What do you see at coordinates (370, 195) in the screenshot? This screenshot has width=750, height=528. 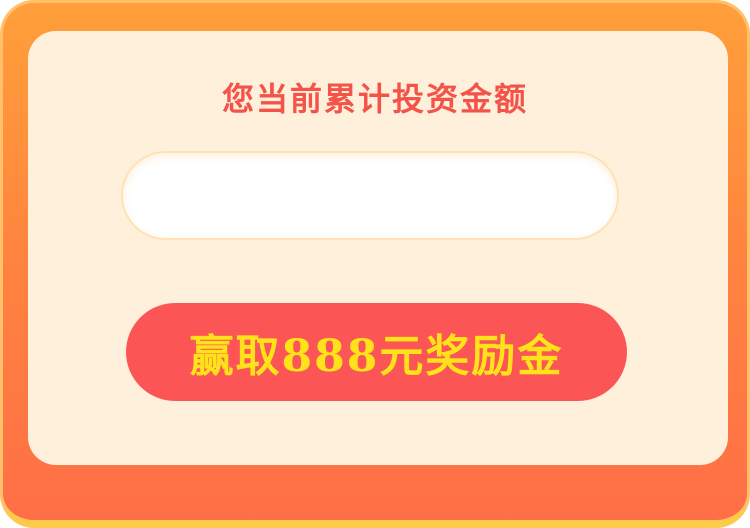 I see `investment-amount-input` at bounding box center [370, 195].